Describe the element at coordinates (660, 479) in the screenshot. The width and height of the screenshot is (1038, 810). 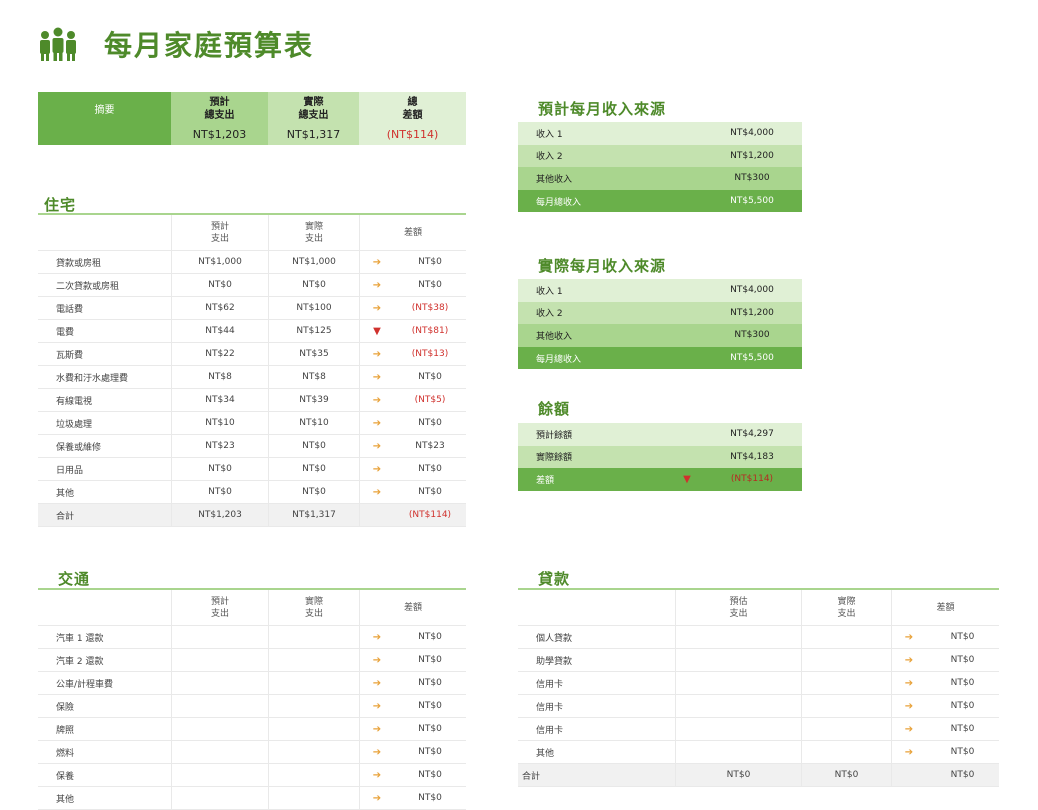
I see `income-row: 差額 ▼ (NT$114)` at that location.